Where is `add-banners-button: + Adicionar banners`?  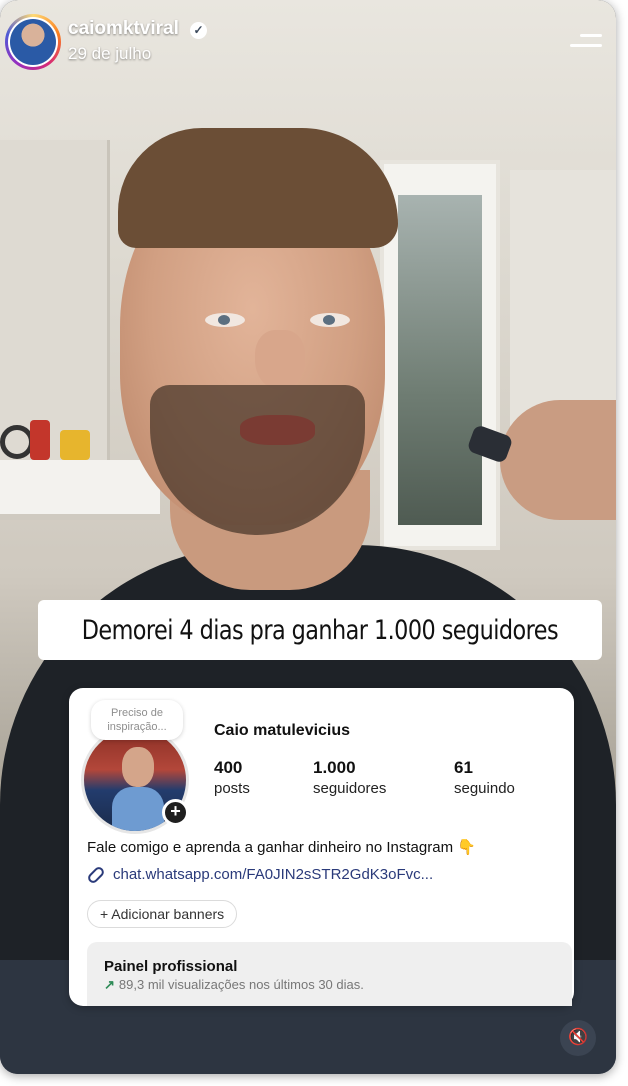 add-banners-button: + Adicionar banners is located at coordinates (162, 914).